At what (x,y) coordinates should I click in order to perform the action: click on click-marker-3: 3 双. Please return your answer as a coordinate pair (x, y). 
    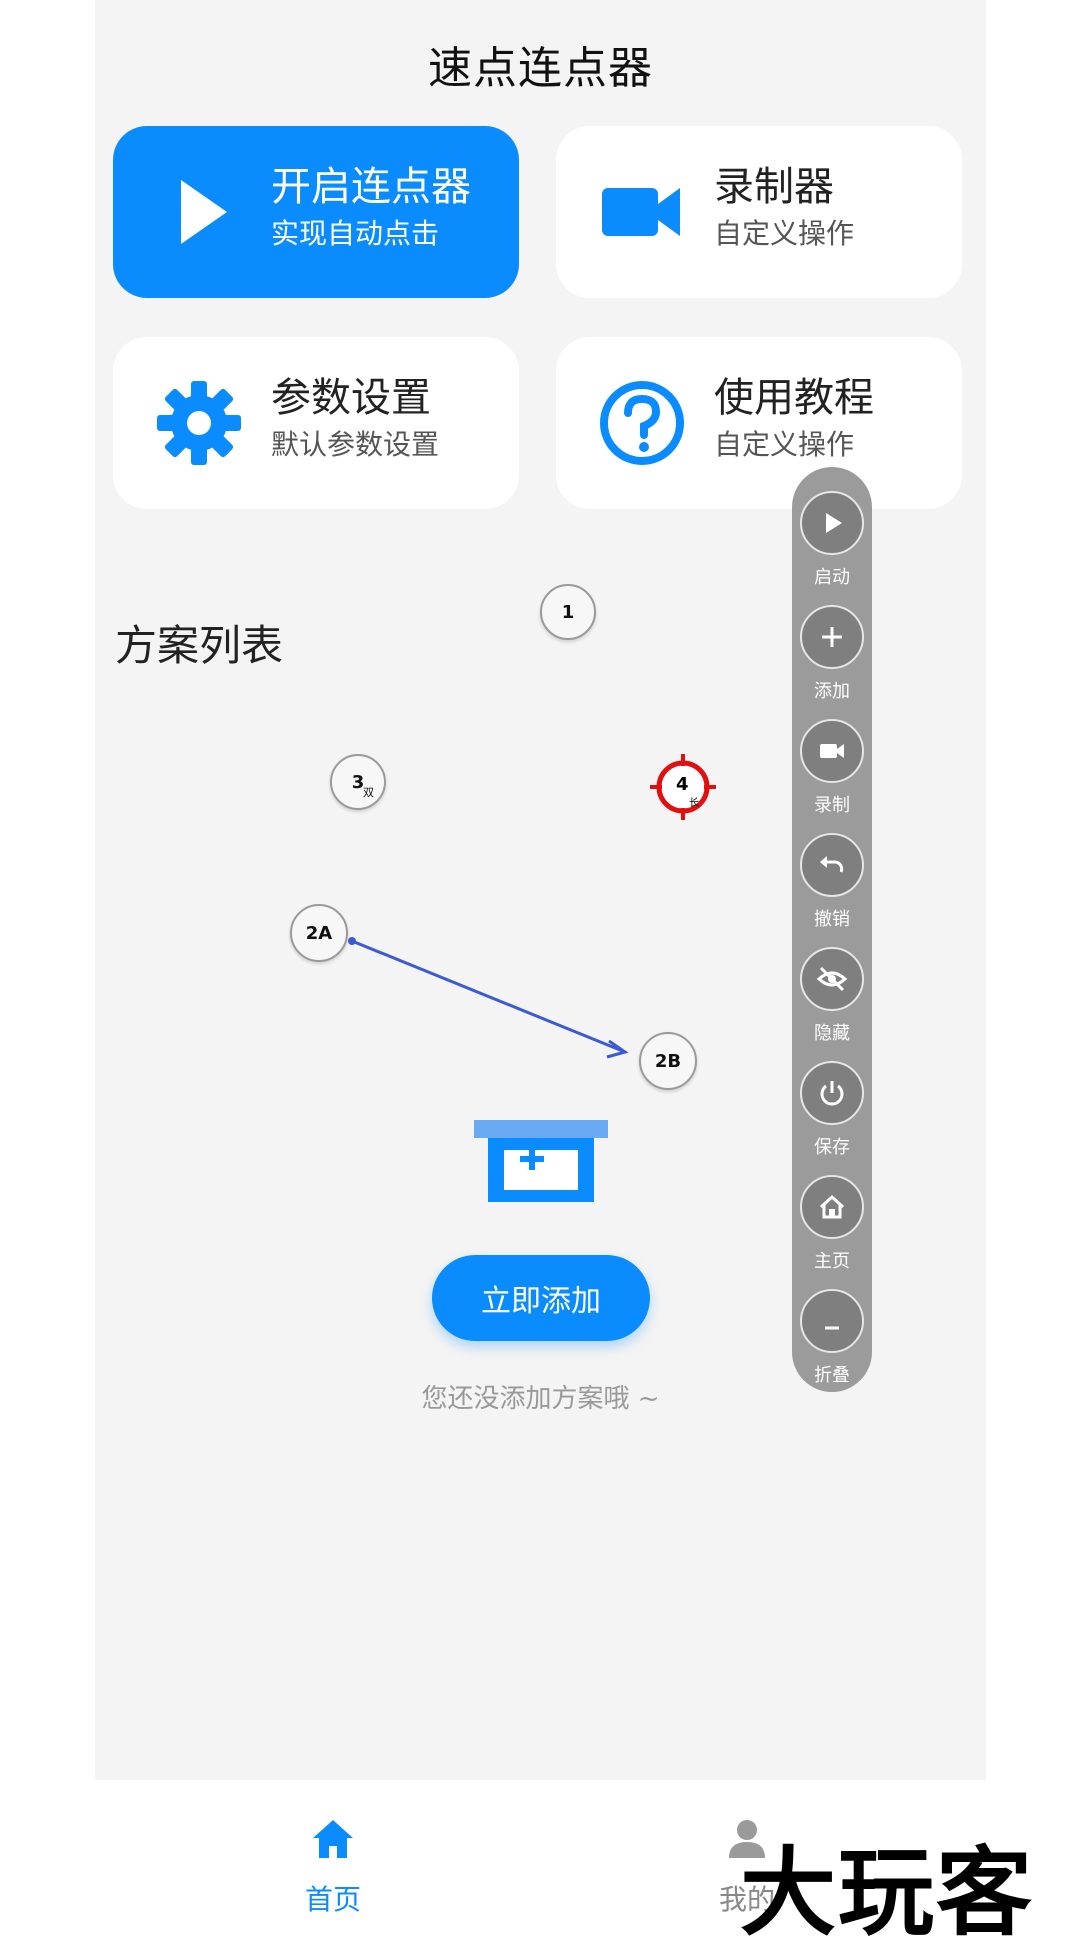
    Looking at the image, I should click on (358, 782).